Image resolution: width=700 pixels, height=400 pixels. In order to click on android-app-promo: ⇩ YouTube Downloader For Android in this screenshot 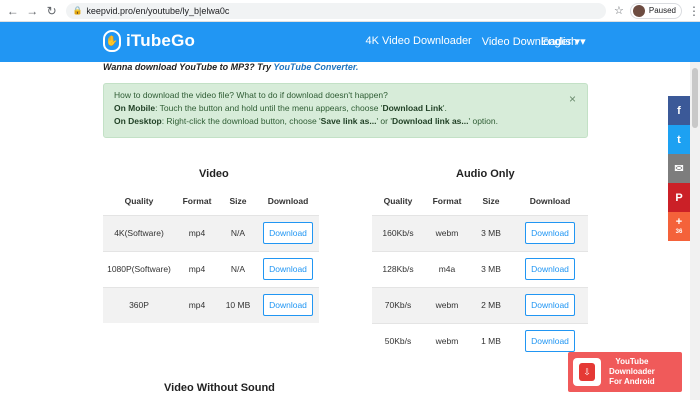, I will do `click(625, 372)`.